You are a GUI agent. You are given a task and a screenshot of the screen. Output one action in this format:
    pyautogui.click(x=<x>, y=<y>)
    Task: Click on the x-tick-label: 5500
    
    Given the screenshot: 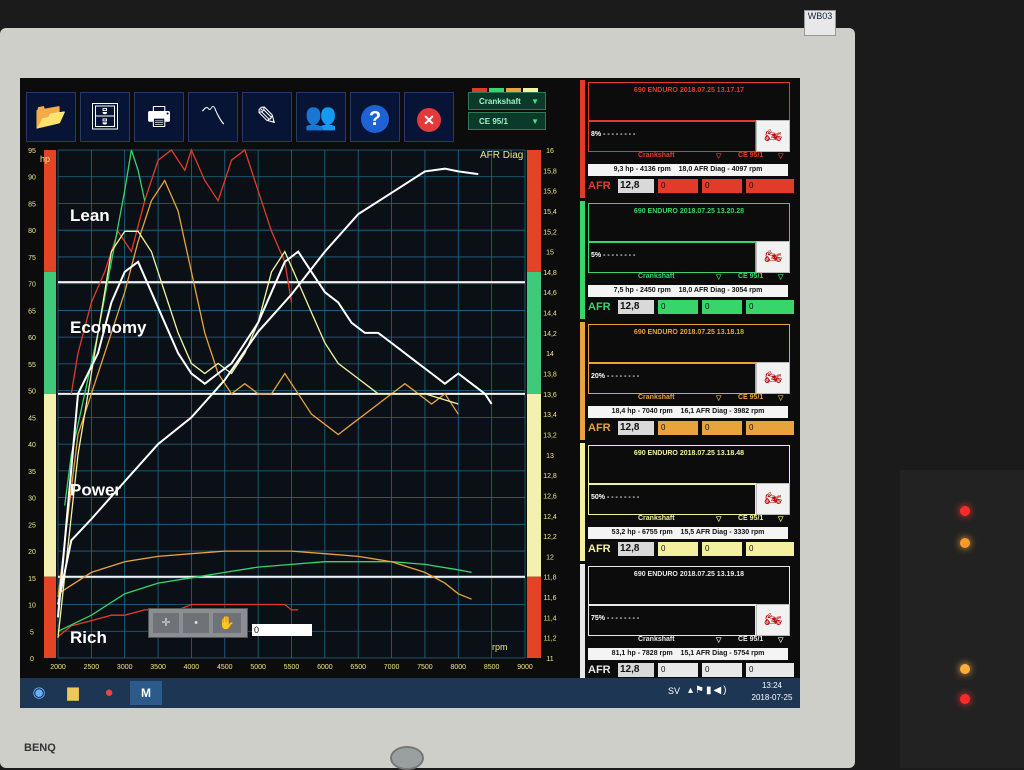 What is the action you would take?
    pyautogui.click(x=292, y=667)
    